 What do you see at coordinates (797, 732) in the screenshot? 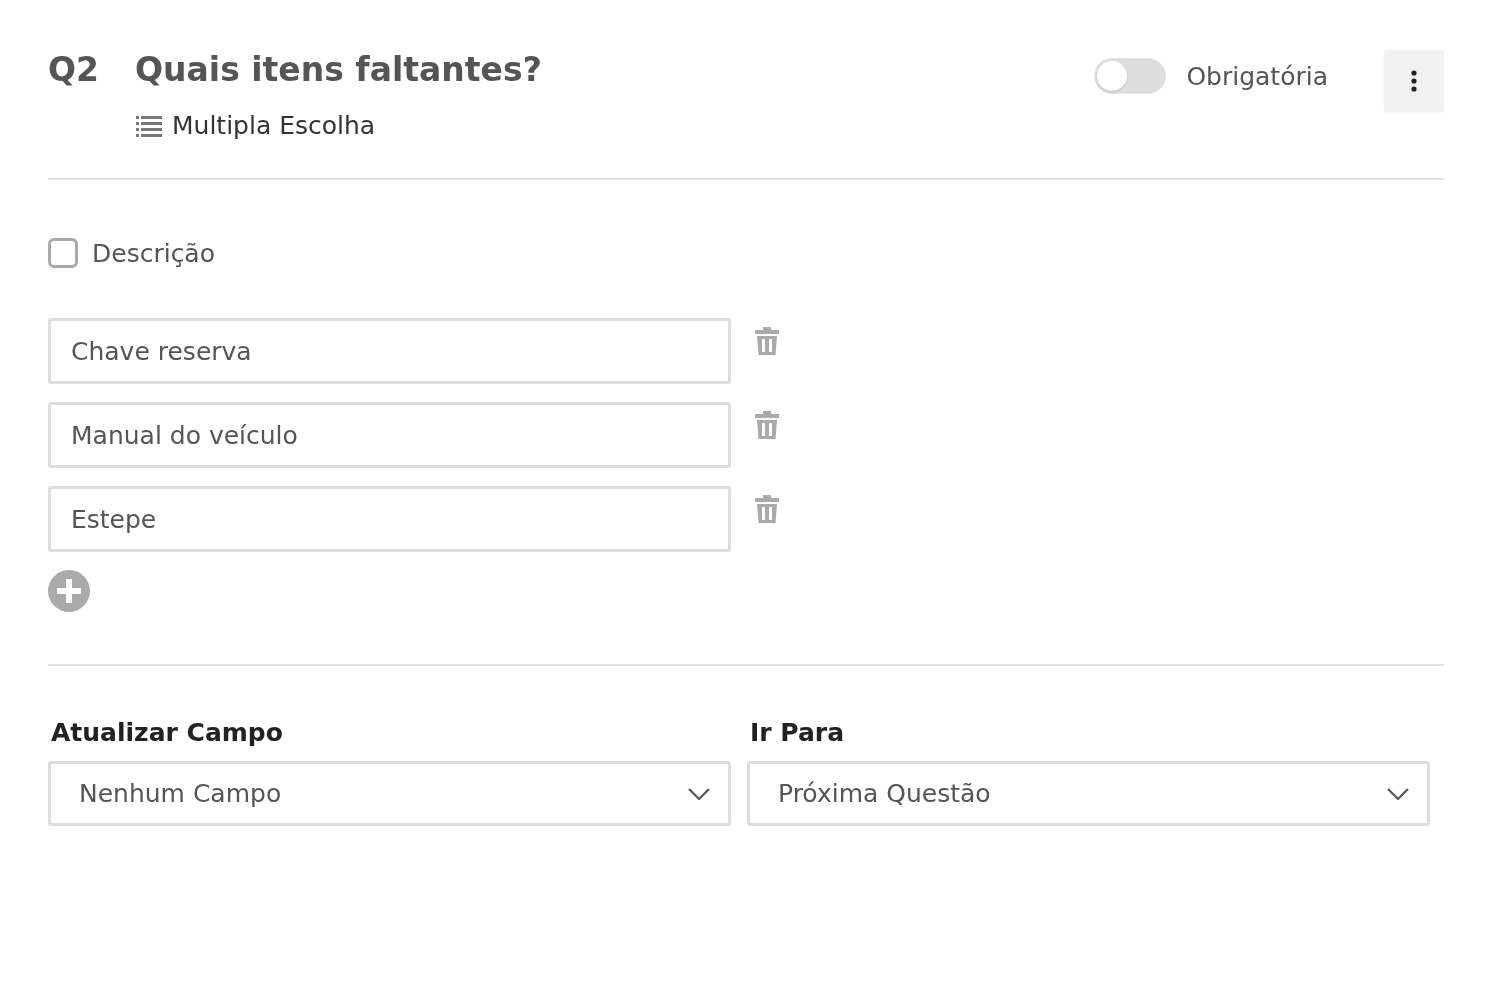
I see `field-label: Ir Para` at bounding box center [797, 732].